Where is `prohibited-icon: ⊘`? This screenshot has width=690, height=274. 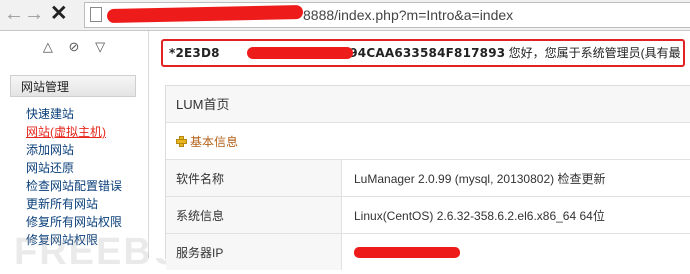
prohibited-icon: ⊘ is located at coordinates (74, 47).